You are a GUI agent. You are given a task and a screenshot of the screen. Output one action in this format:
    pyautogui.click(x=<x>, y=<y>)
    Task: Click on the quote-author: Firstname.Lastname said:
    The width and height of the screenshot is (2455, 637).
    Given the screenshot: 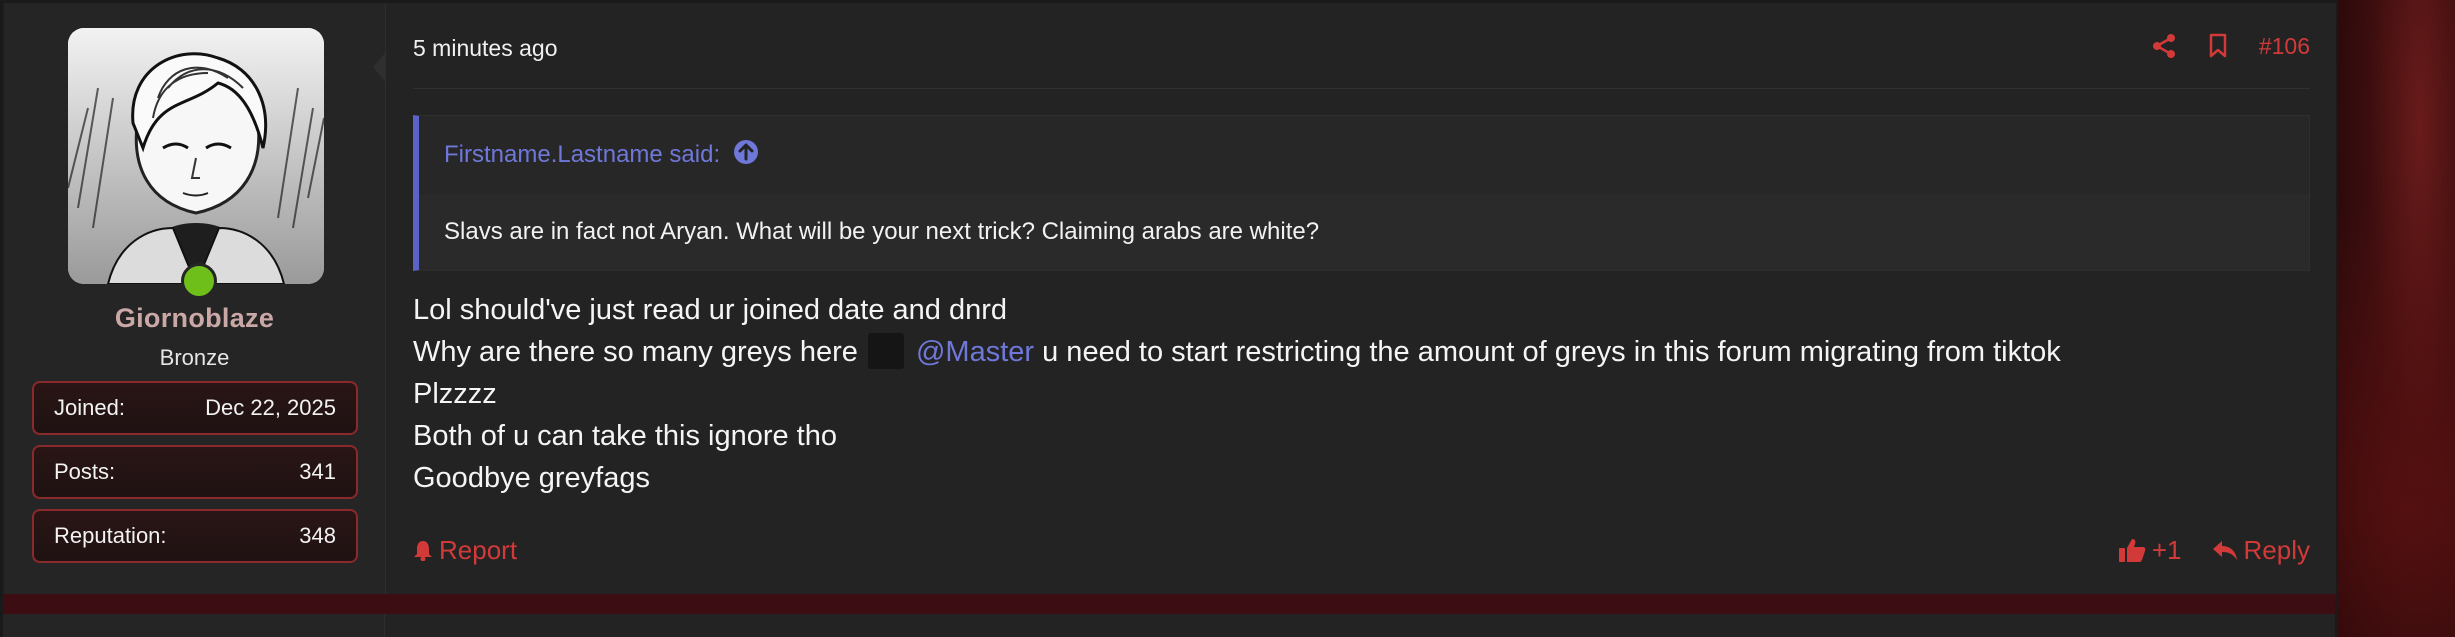 What is the action you would take?
    pyautogui.click(x=582, y=155)
    